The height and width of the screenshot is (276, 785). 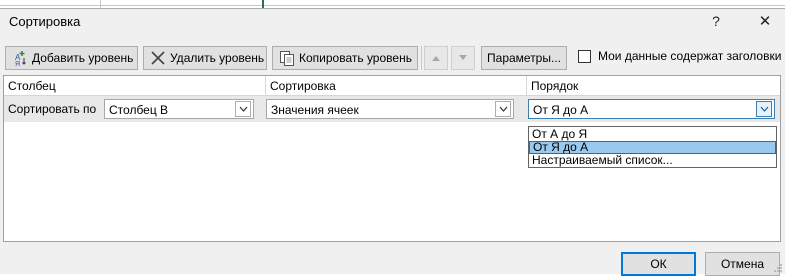 I want to click on arrow-up-icon, so click(x=436, y=58).